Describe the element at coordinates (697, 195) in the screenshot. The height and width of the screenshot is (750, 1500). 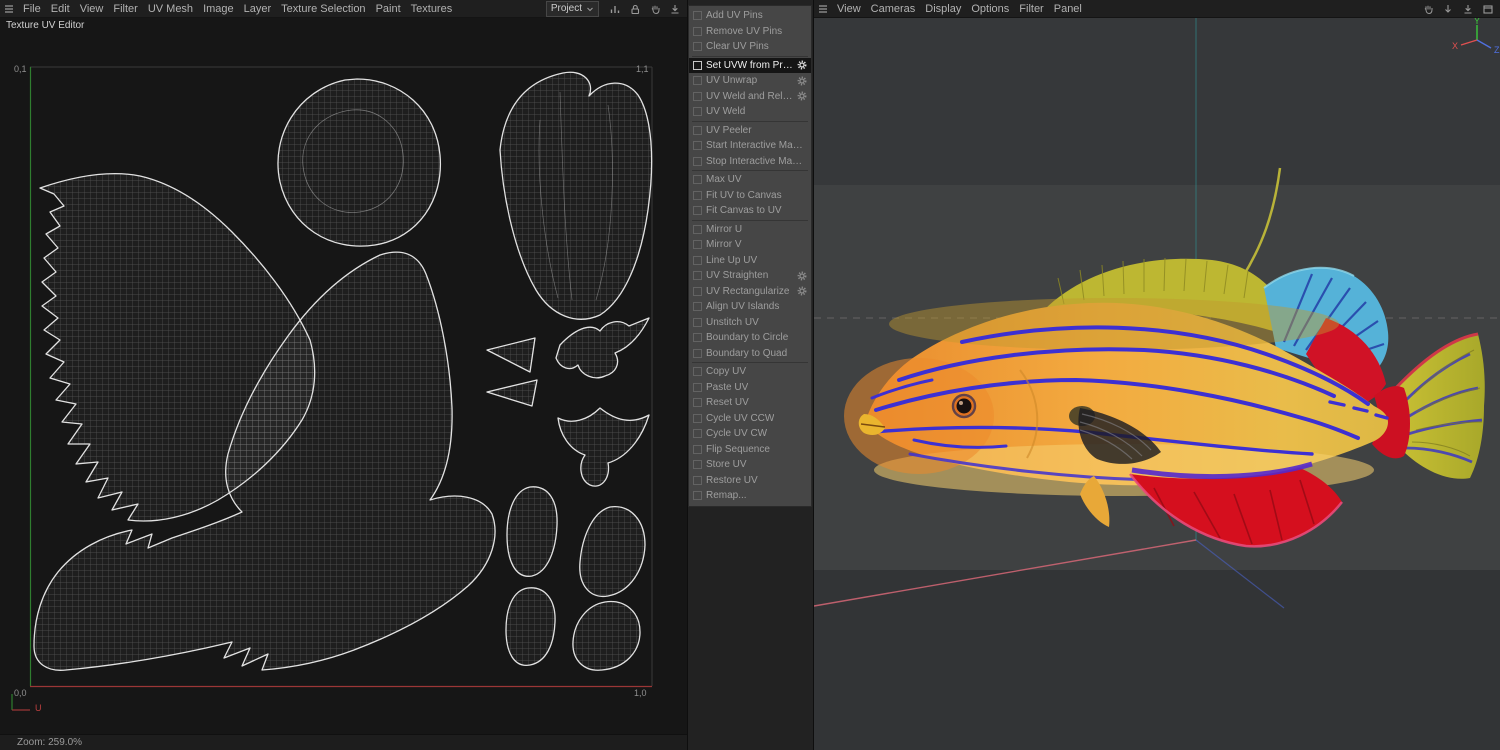
I see `fit-uv-icon` at that location.